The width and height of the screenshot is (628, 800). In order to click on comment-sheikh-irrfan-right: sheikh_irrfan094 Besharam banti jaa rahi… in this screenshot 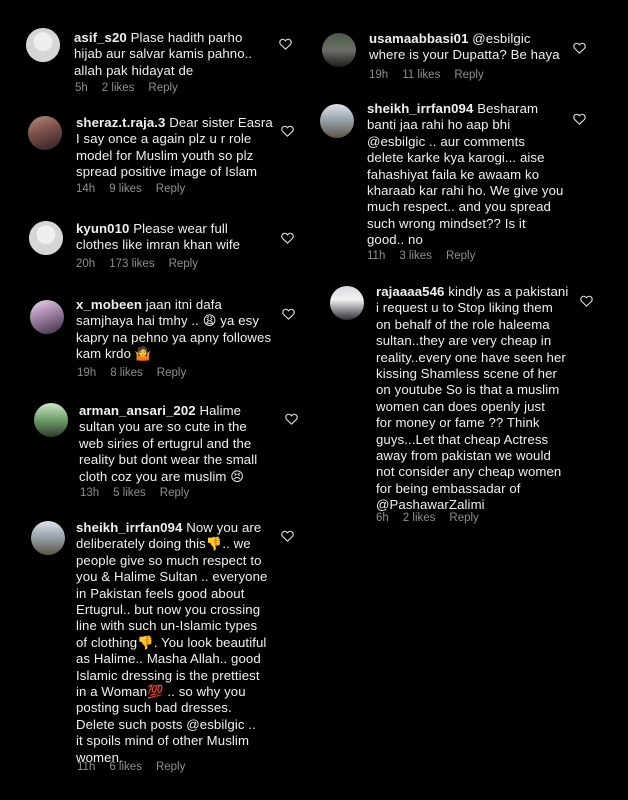, I will do `click(471, 181)`.